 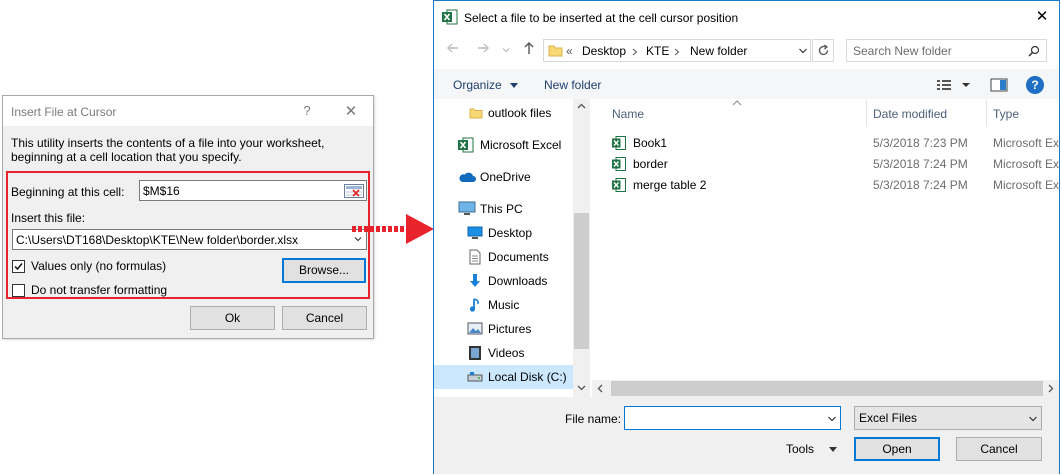 What do you see at coordinates (718, 51) in the screenshot?
I see `breadcrumb-new-folder: New folder` at bounding box center [718, 51].